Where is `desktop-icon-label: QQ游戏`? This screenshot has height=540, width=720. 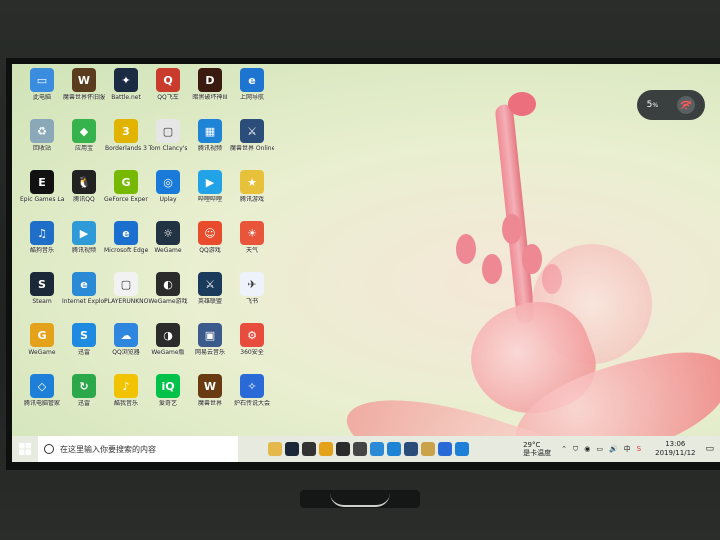
desktop-icon-label: QQ游戏 is located at coordinates (210, 250).